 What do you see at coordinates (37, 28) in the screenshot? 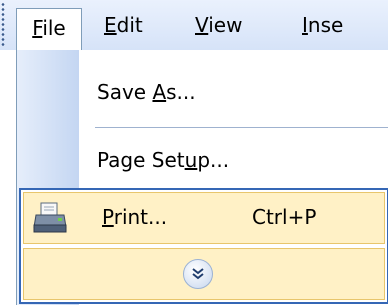
I see `menu-file-accel: F` at bounding box center [37, 28].